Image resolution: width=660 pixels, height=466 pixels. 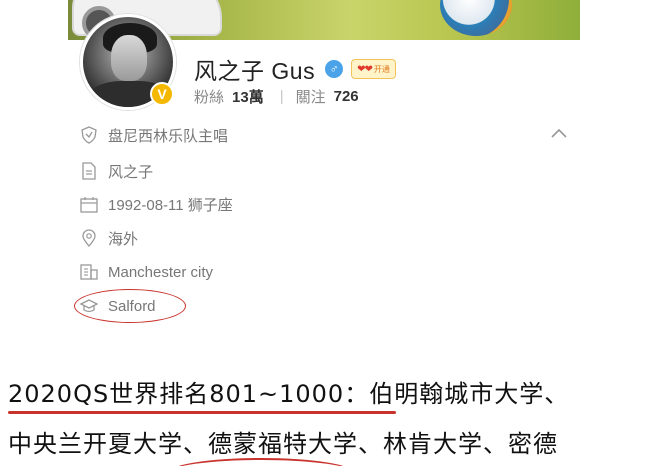 What do you see at coordinates (89, 272) in the screenshot?
I see `company-icon` at bounding box center [89, 272].